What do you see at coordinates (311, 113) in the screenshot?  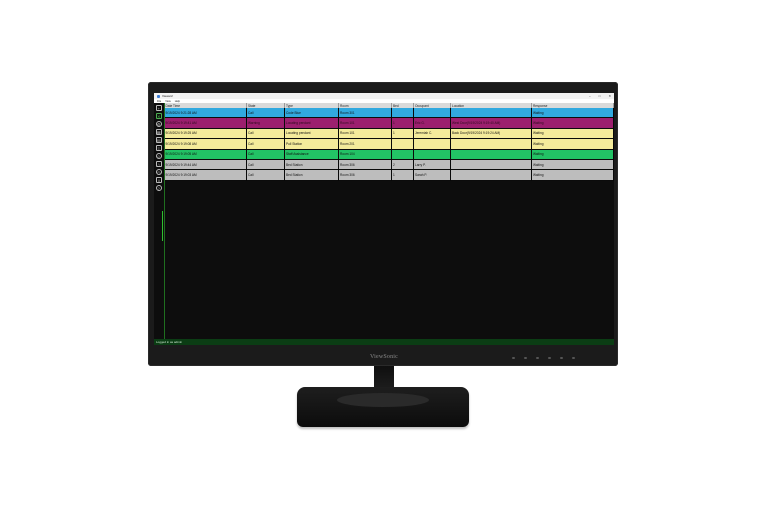 I see `table-cell: Code Blue` at bounding box center [311, 113].